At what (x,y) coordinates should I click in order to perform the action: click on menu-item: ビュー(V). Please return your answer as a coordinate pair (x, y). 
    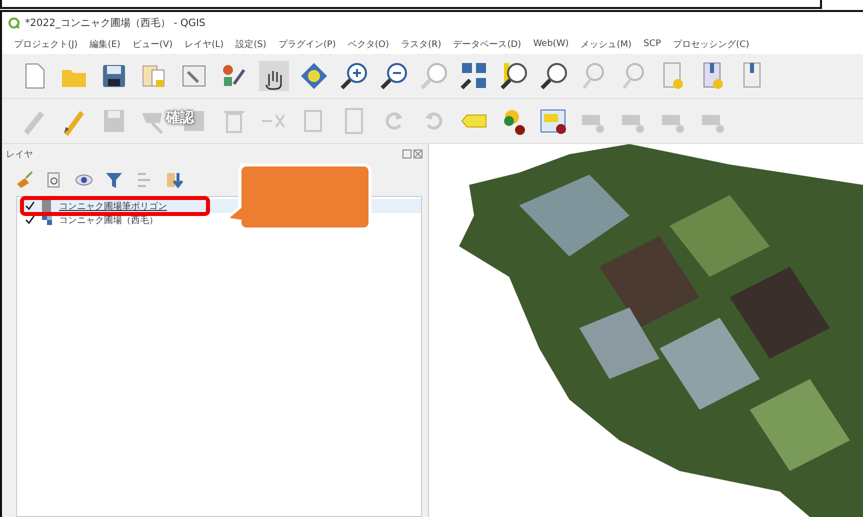
    Looking at the image, I should click on (152, 44).